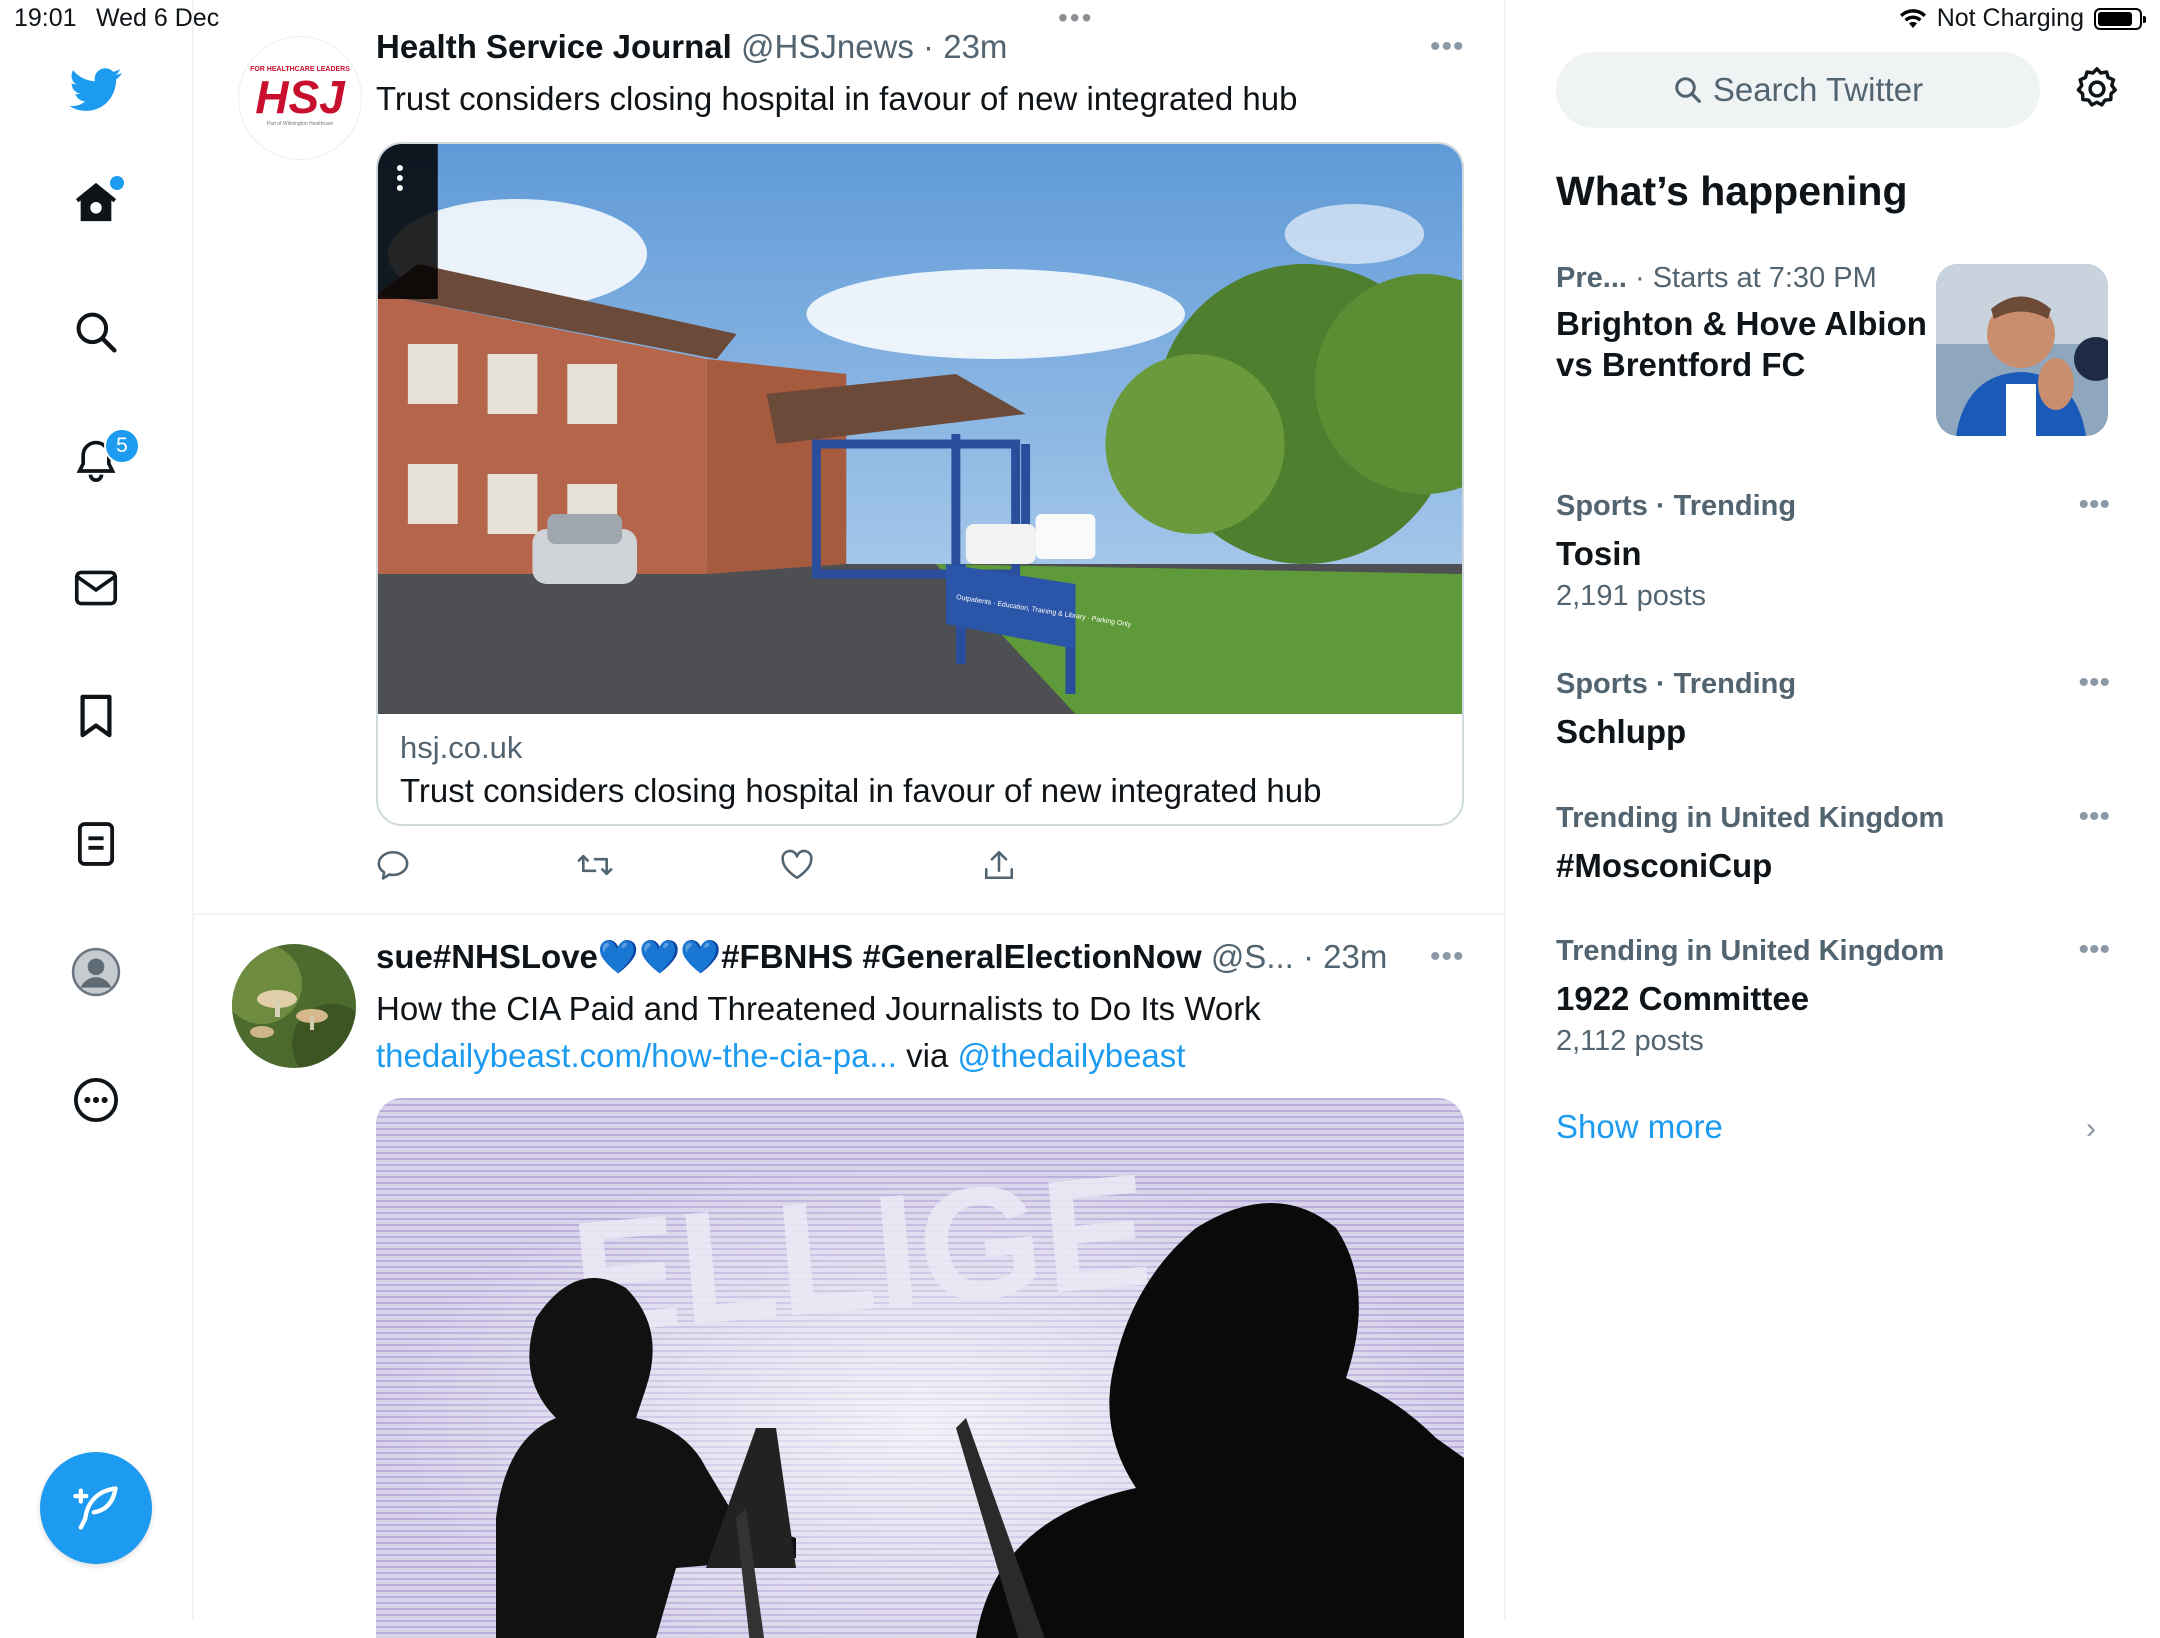  Describe the element at coordinates (294, 1006) in the screenshot. I see `sue-avatar` at that location.